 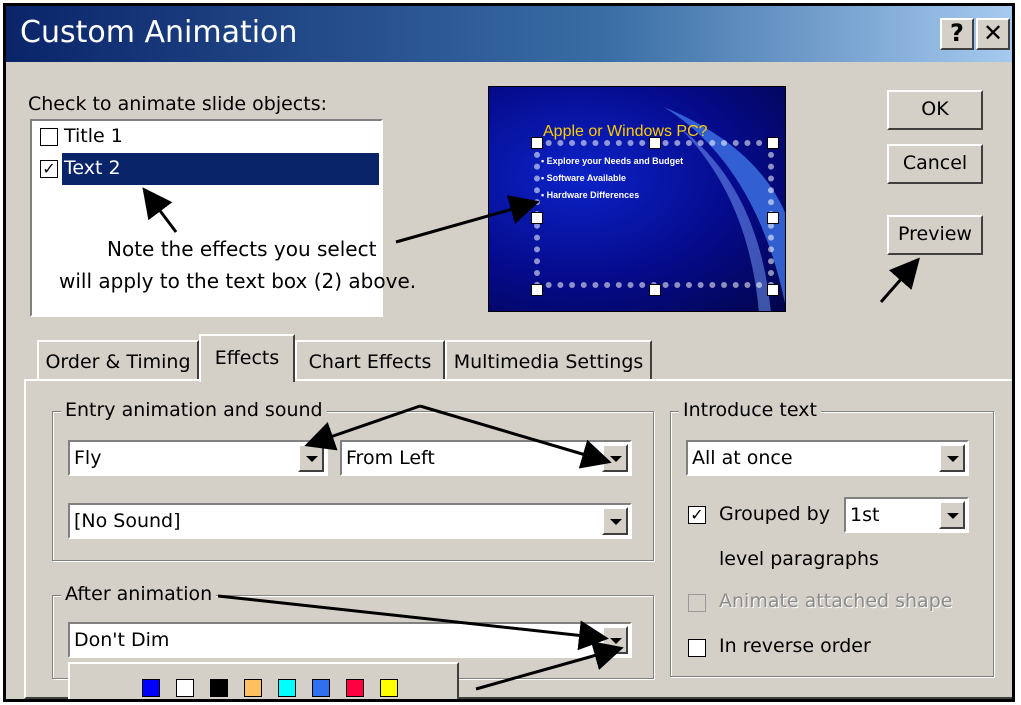 What do you see at coordinates (88, 458) in the screenshot?
I see `entry-effect-value: Fly` at bounding box center [88, 458].